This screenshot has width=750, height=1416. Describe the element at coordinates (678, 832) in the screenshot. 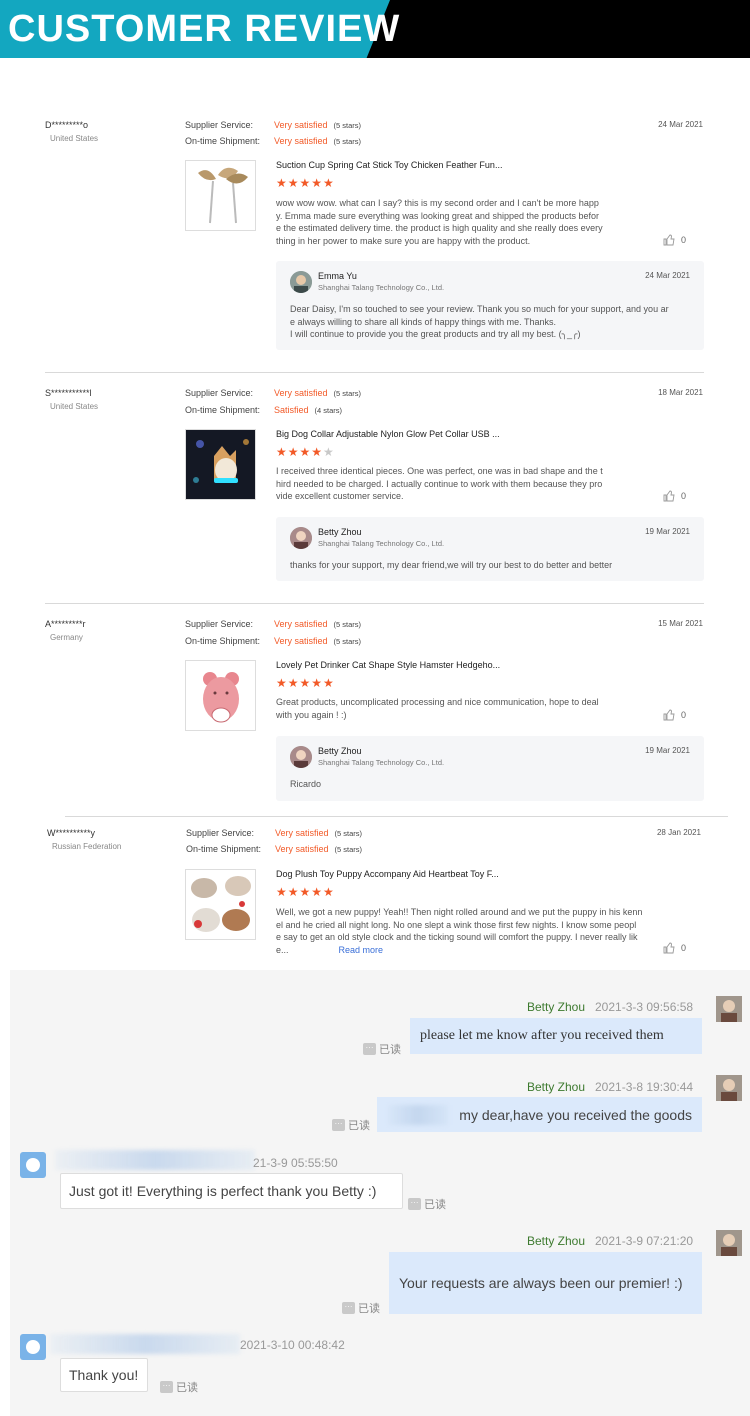

I see `review-date: 28 Jan 2021` at that location.